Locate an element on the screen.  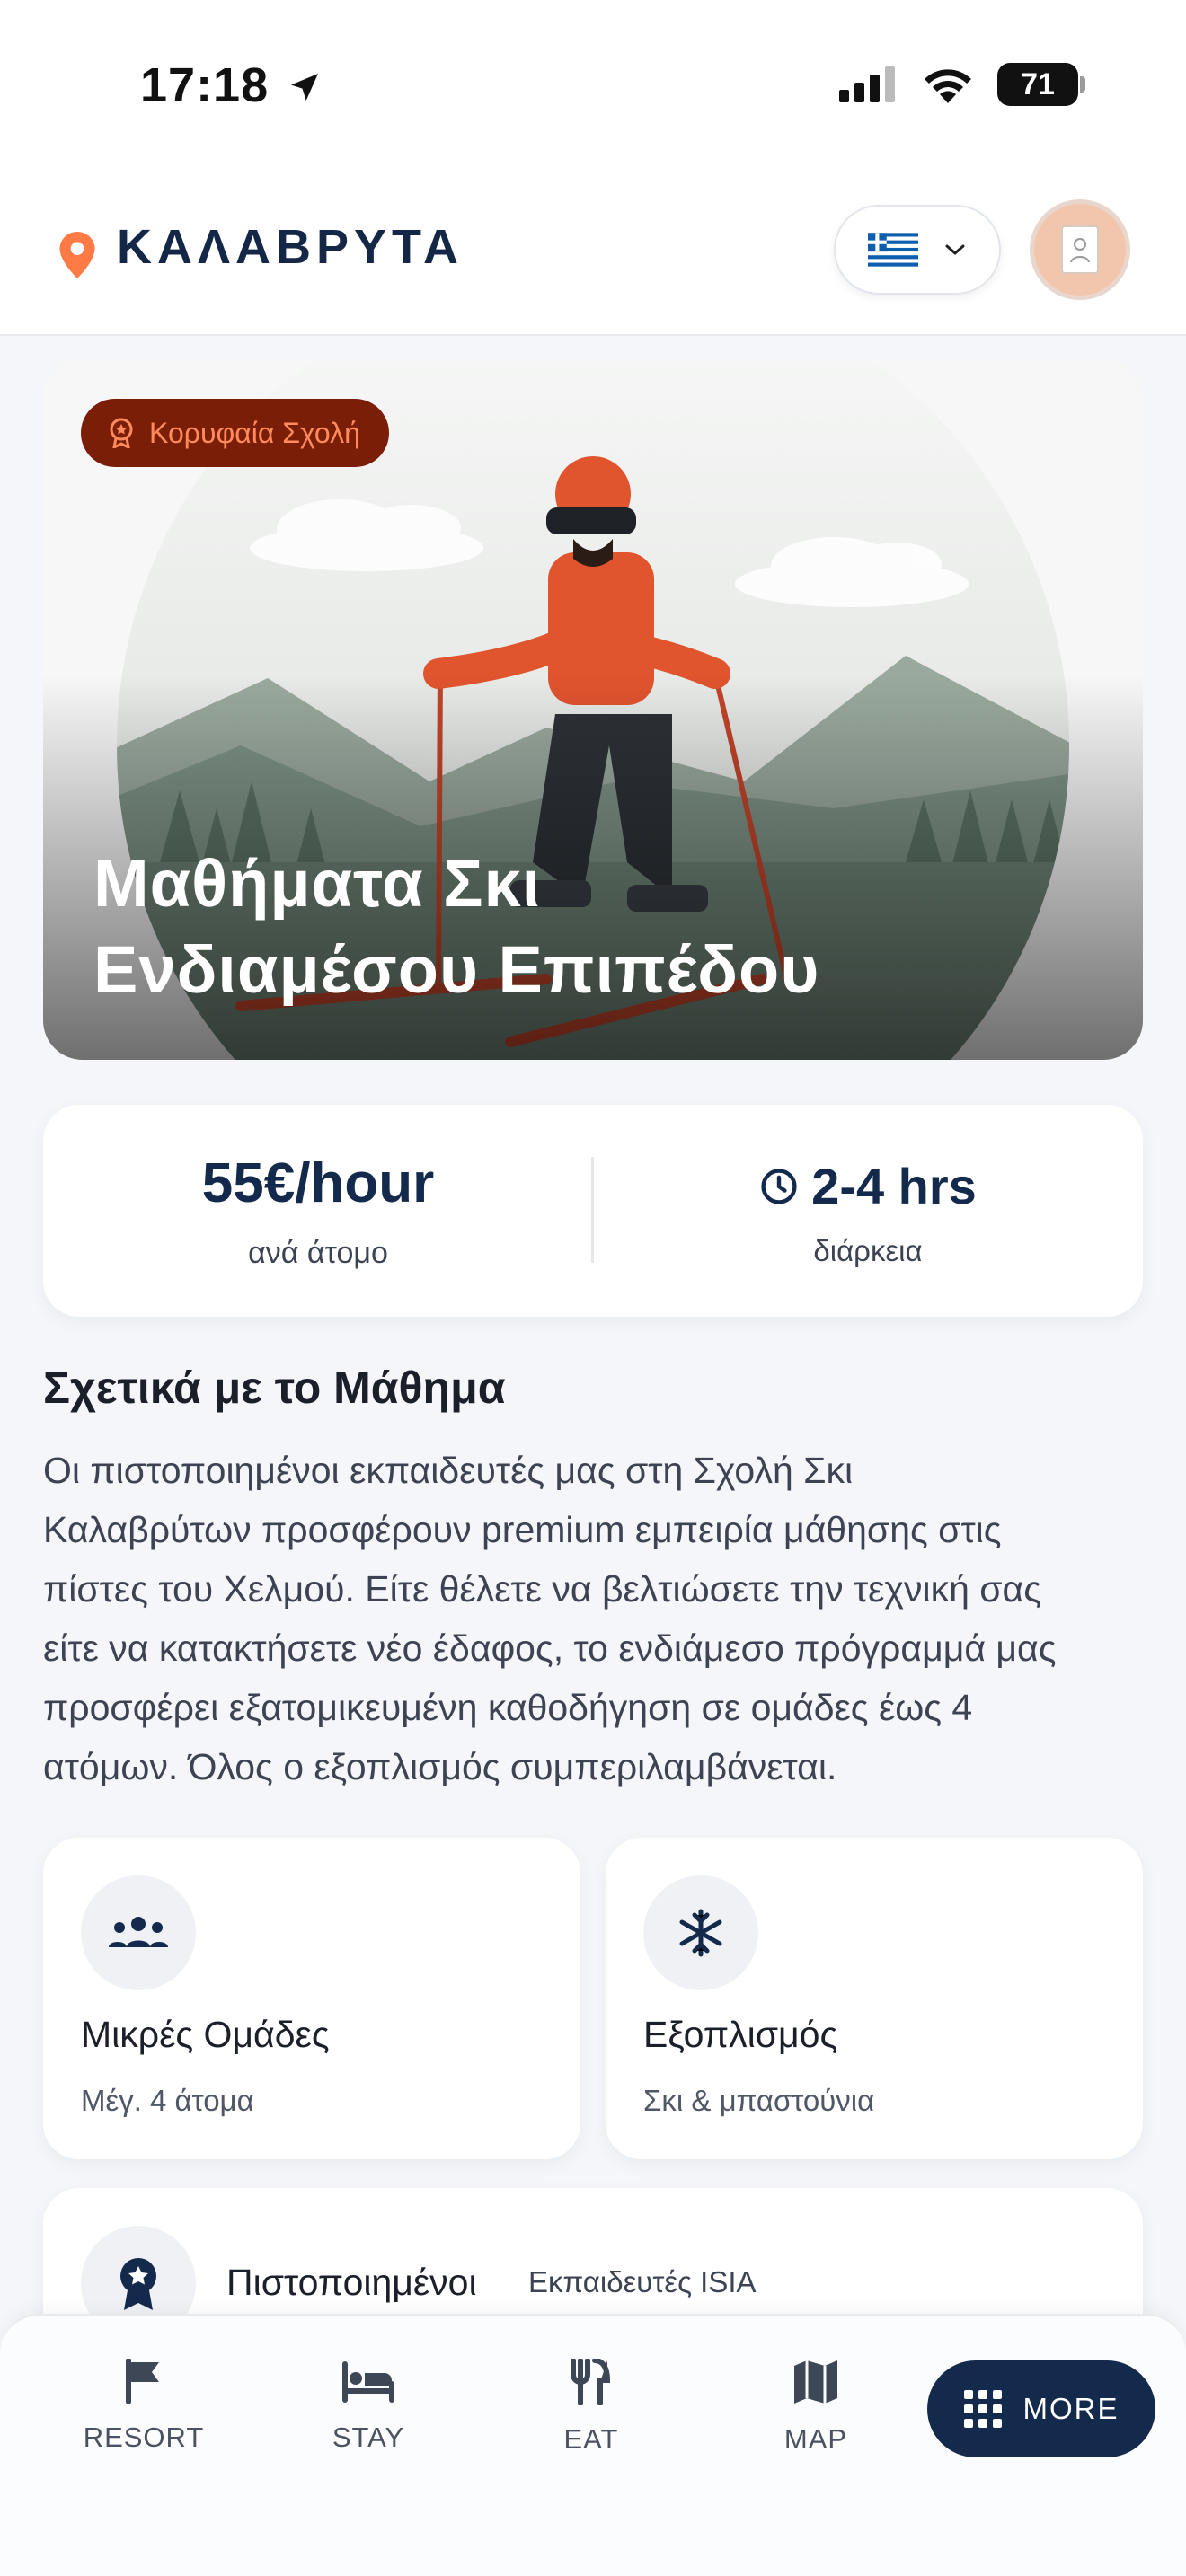
chevron-down-icon is located at coordinates (955, 249).